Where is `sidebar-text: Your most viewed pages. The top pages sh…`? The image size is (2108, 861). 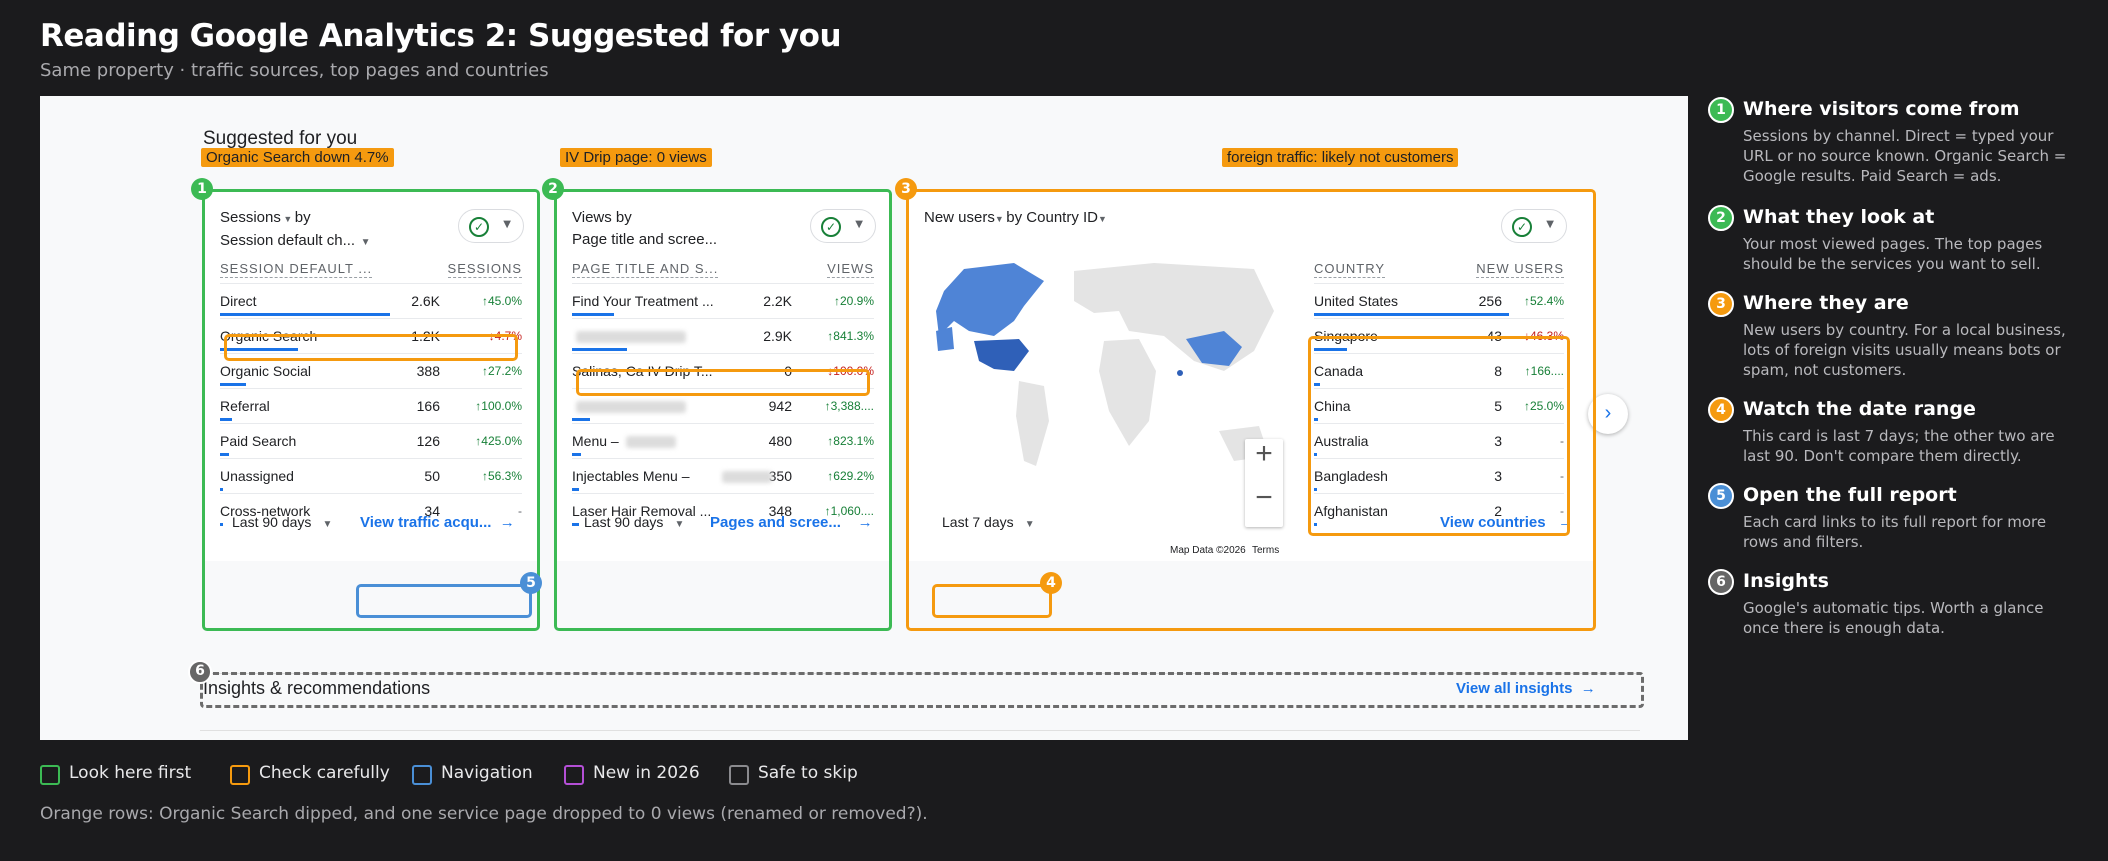
sidebar-text: Your most viewed pages. The top pages sh… is located at coordinates (1893, 254).